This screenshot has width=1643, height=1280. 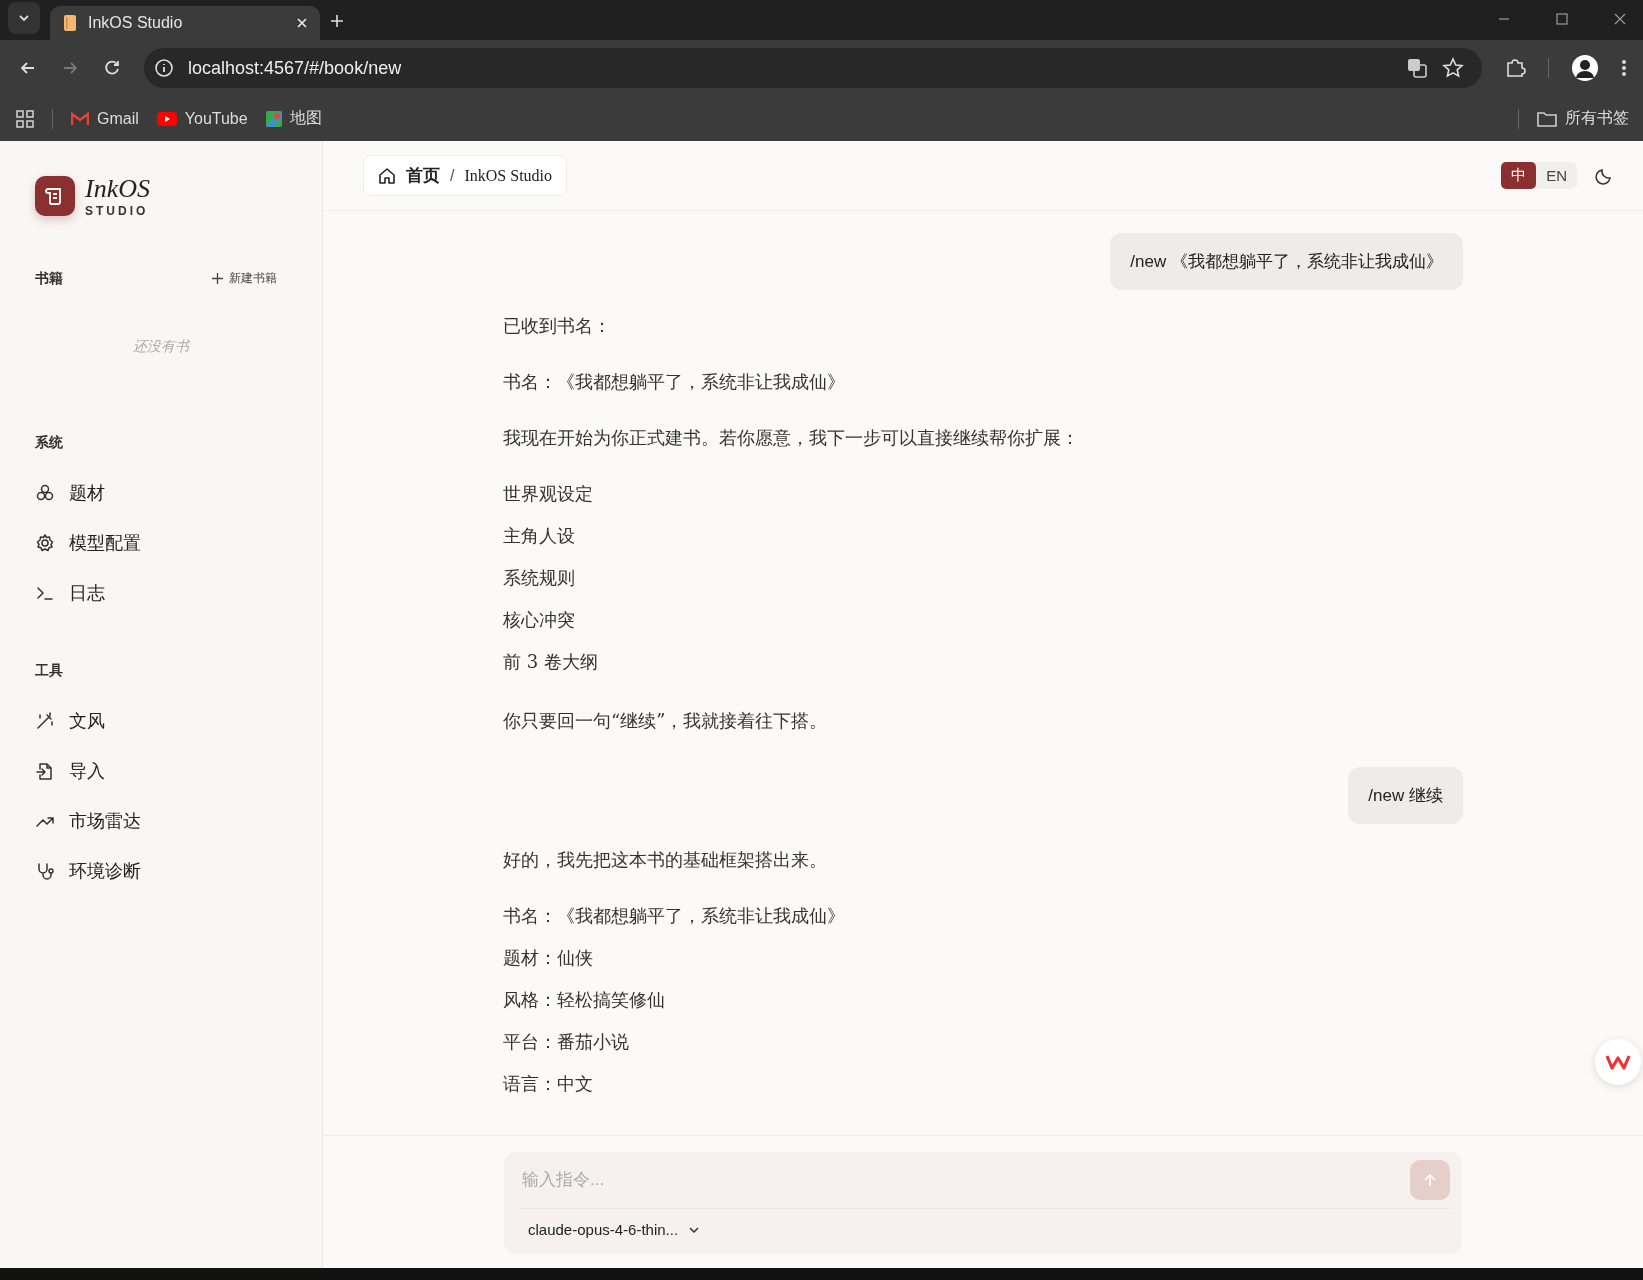 I want to click on nav-item: 环境诊断, so click(x=161, y=870).